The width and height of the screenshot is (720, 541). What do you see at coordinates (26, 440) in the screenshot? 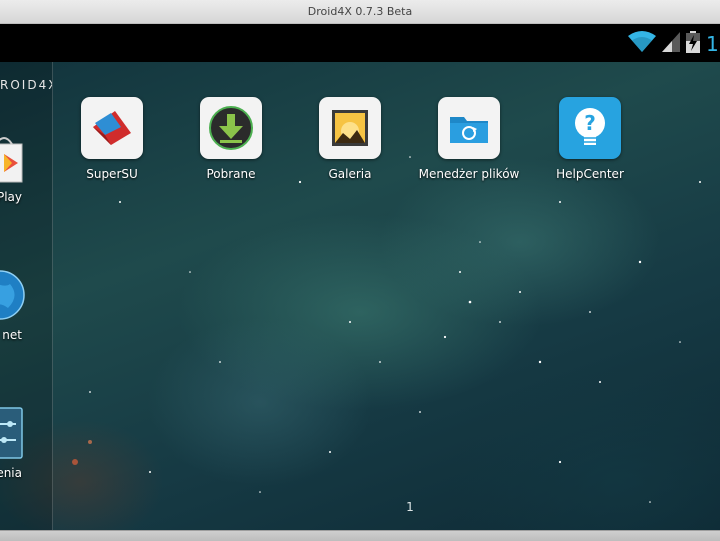
I see `dock-item-settings: enia` at bounding box center [26, 440].